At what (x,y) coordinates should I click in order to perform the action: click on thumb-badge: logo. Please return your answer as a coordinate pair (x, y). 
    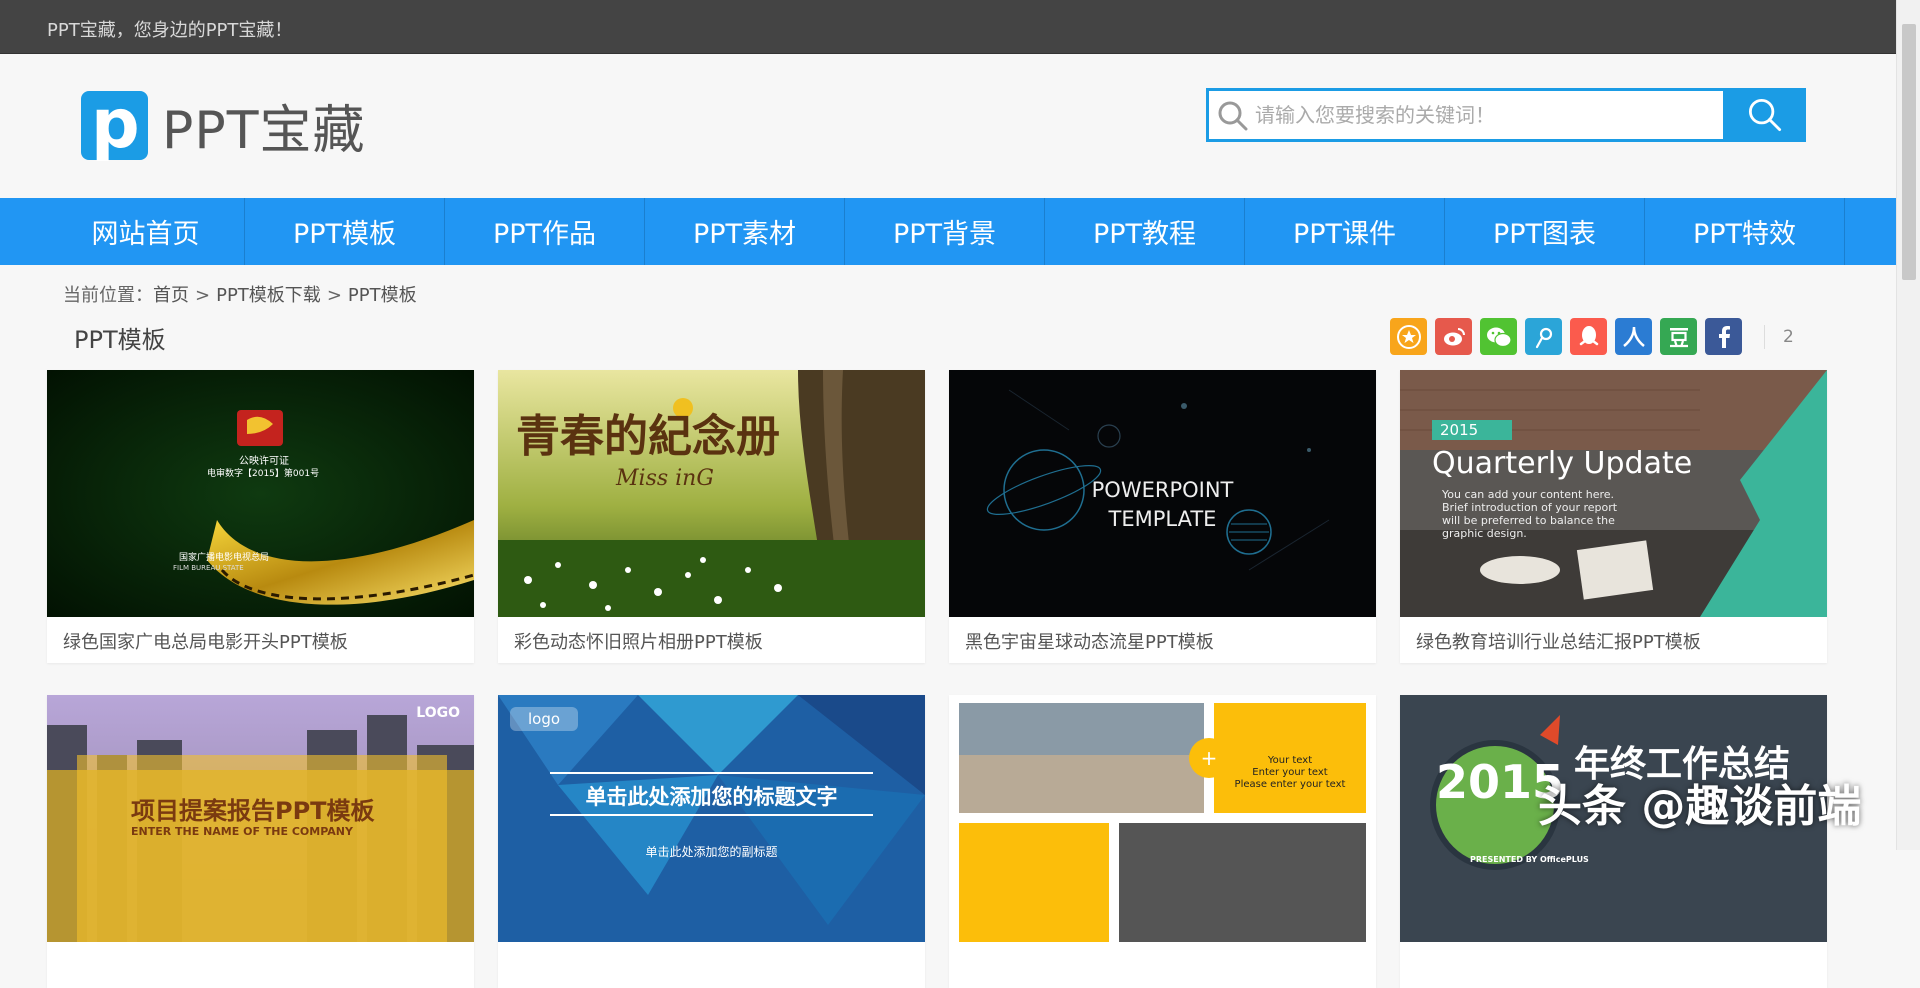
    Looking at the image, I should click on (544, 719).